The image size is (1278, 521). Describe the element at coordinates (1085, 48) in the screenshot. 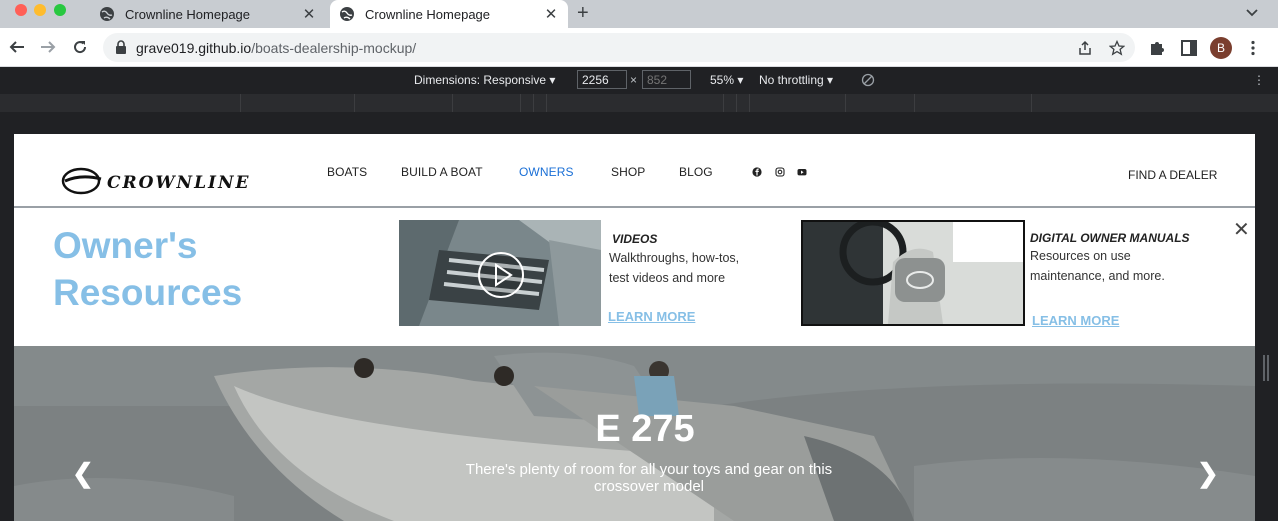

I see `share-icon` at that location.